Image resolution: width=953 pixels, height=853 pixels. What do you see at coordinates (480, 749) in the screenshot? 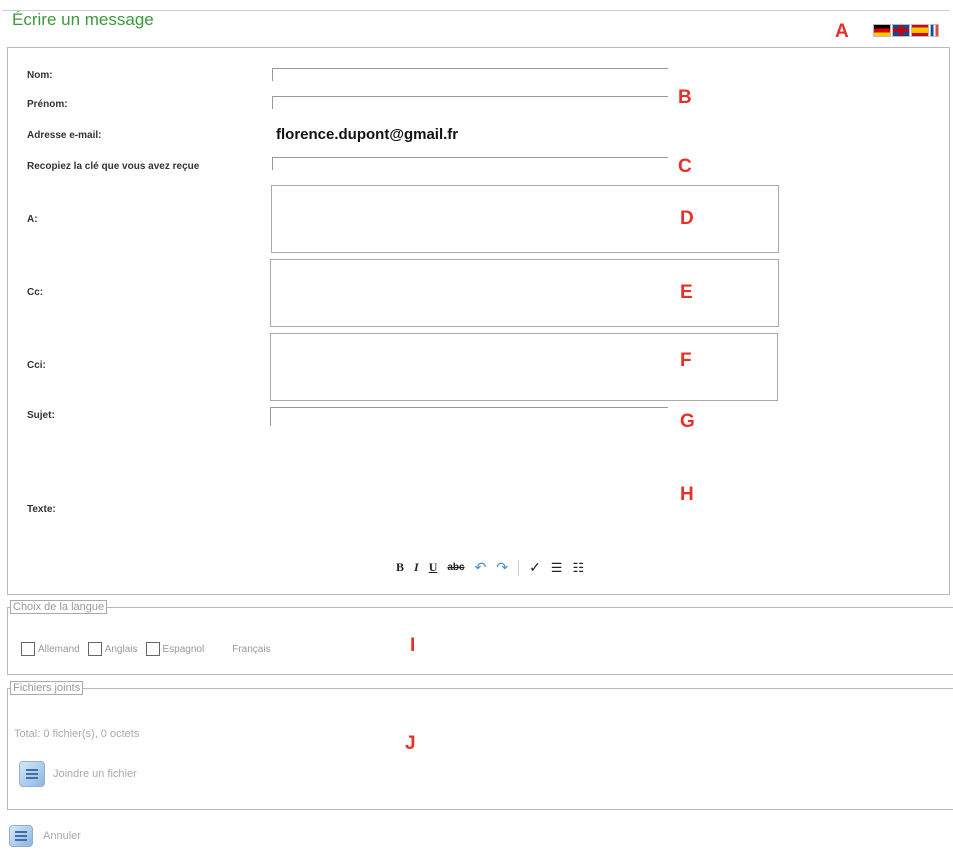
I see `attachments-fieldset` at bounding box center [480, 749].